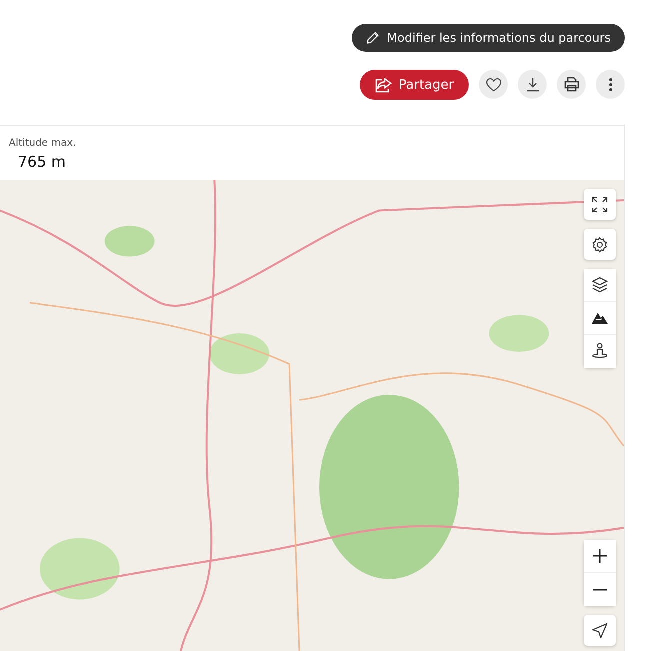 This screenshot has width=658, height=651. I want to click on layers-button, so click(600, 285).